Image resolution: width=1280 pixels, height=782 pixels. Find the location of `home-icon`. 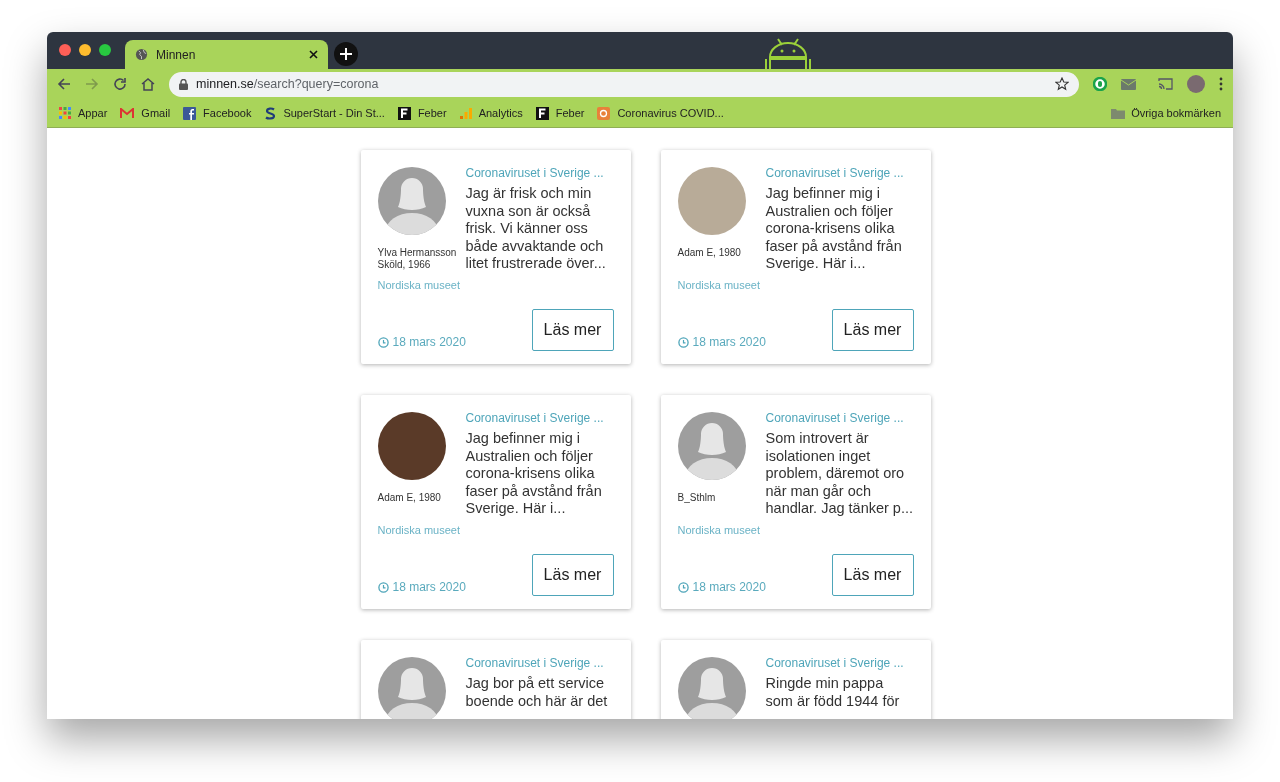

home-icon is located at coordinates (148, 84).